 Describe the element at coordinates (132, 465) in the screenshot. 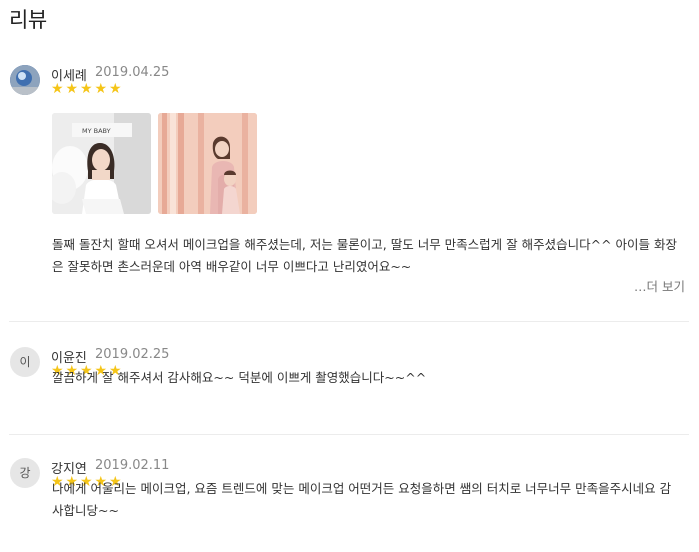

I see `review-date: 2019.02.11` at that location.